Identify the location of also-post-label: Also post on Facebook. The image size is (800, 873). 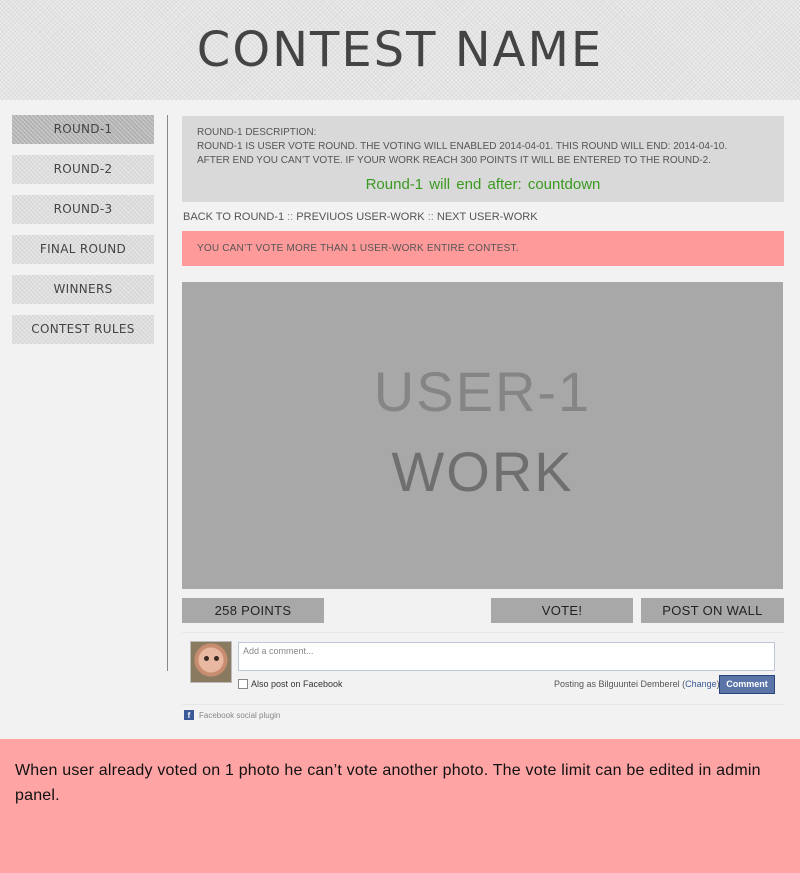
(297, 684).